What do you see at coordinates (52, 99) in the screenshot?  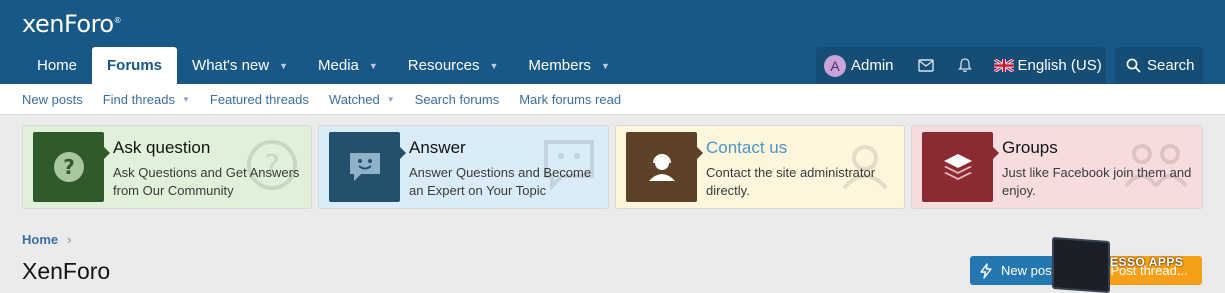 I see `subnav-new-posts: New posts` at bounding box center [52, 99].